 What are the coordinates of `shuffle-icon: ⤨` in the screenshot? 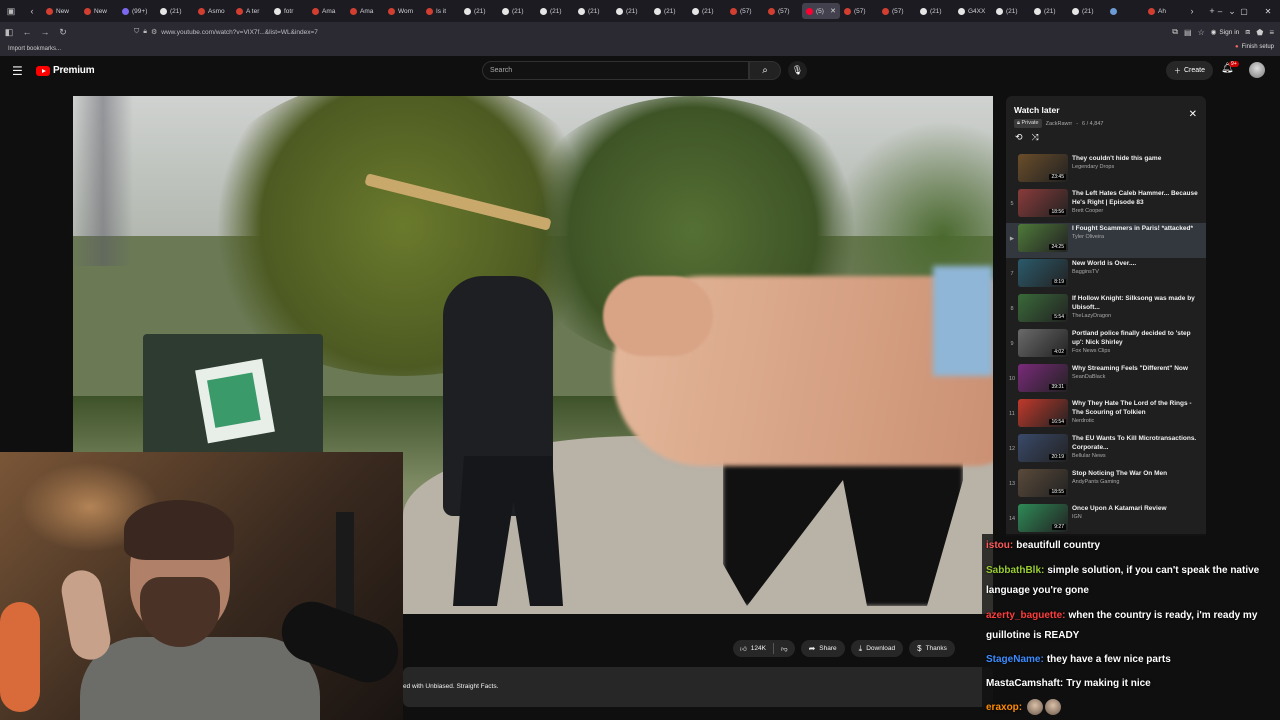 It's located at (1035, 137).